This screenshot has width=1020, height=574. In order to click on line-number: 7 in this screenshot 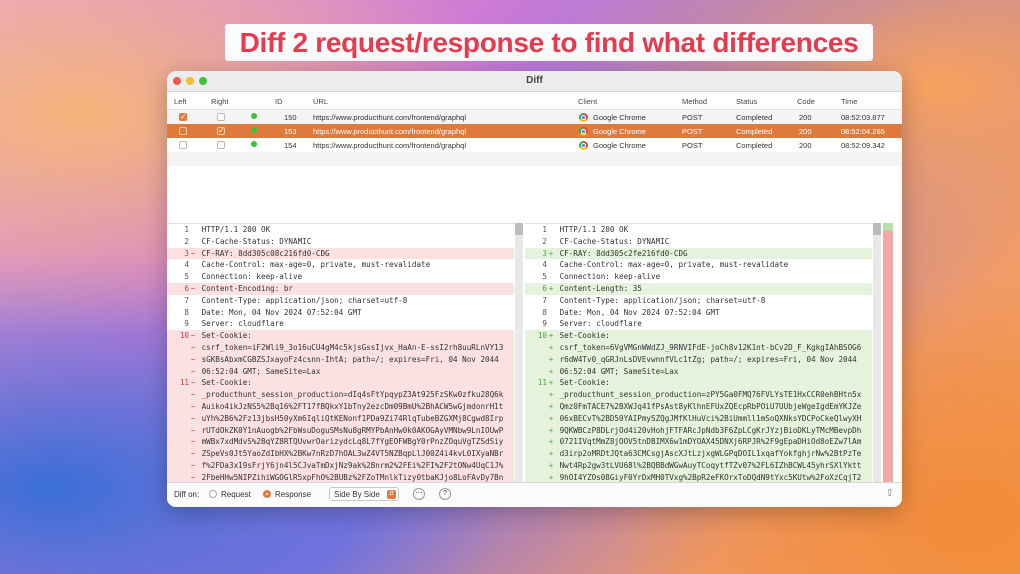, I will do `click(544, 300)`.